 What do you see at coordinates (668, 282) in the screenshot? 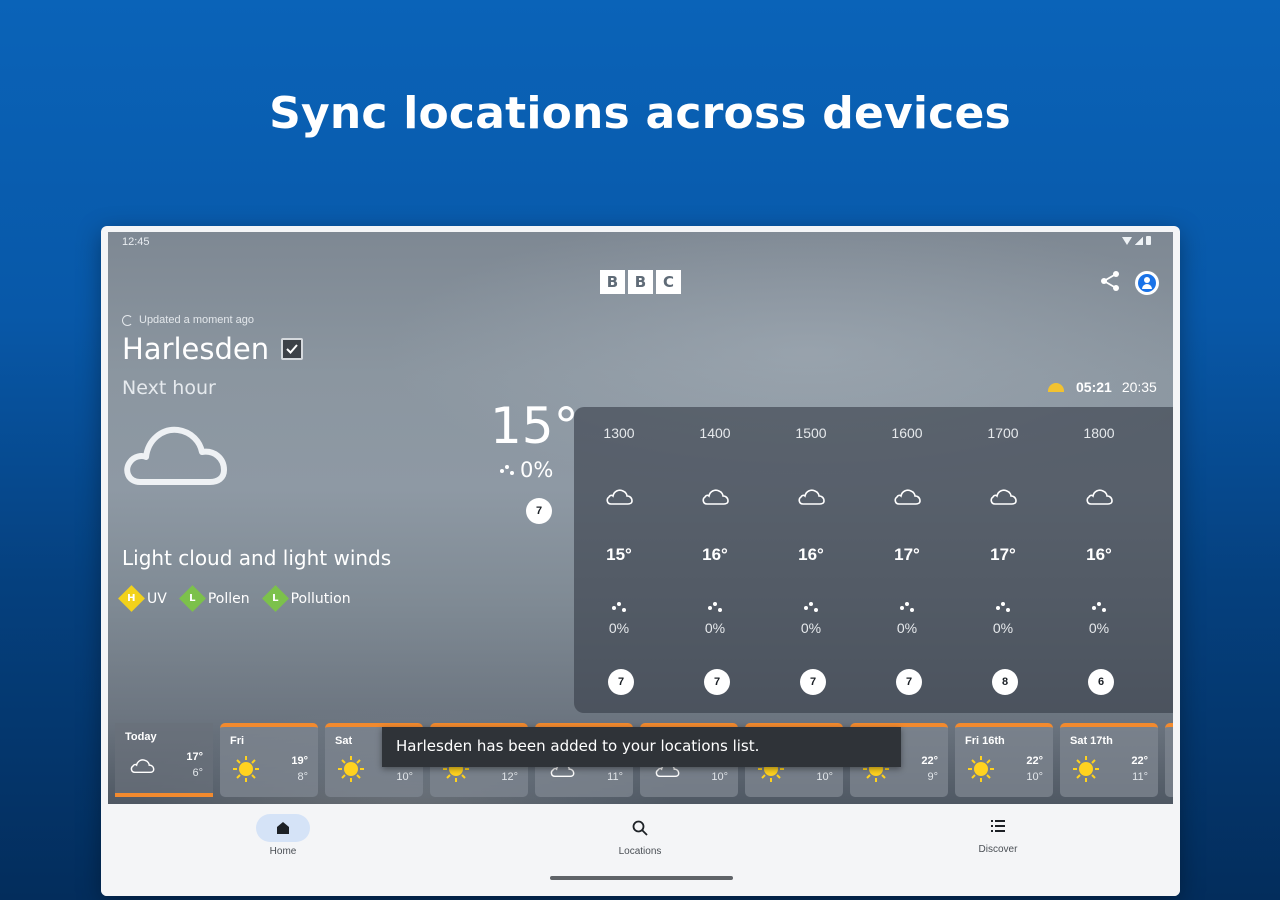
I see `logo-letter: C` at bounding box center [668, 282].